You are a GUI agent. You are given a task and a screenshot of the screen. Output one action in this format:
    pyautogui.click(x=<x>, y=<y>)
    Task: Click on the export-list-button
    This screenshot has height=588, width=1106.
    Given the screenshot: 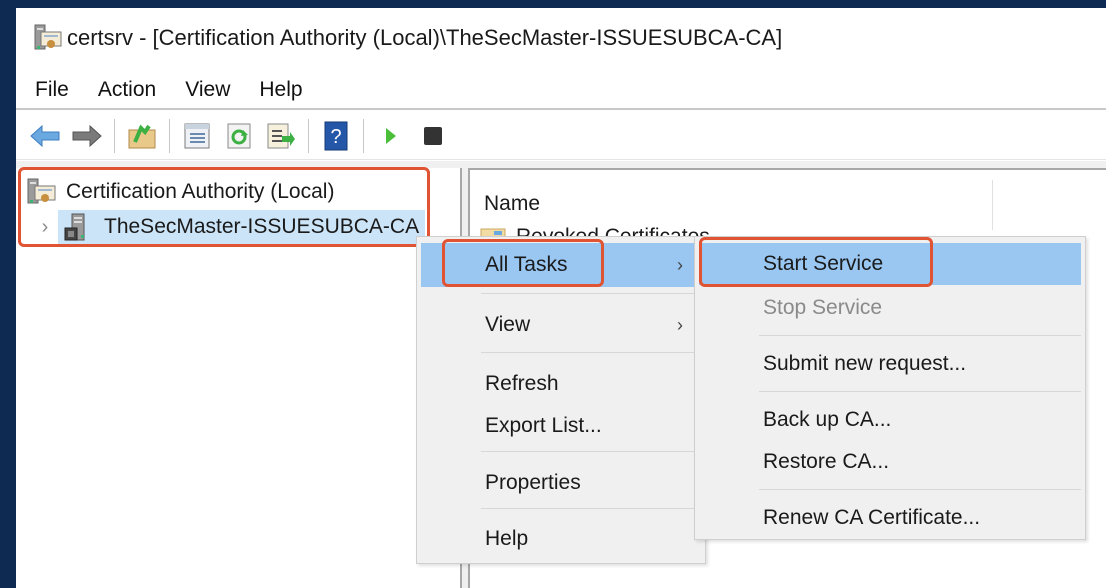 What is the action you would take?
    pyautogui.click(x=281, y=136)
    